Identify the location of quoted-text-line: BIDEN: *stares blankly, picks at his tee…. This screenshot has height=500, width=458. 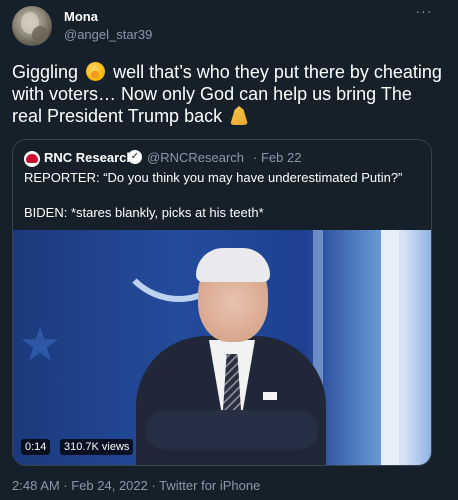
(144, 212).